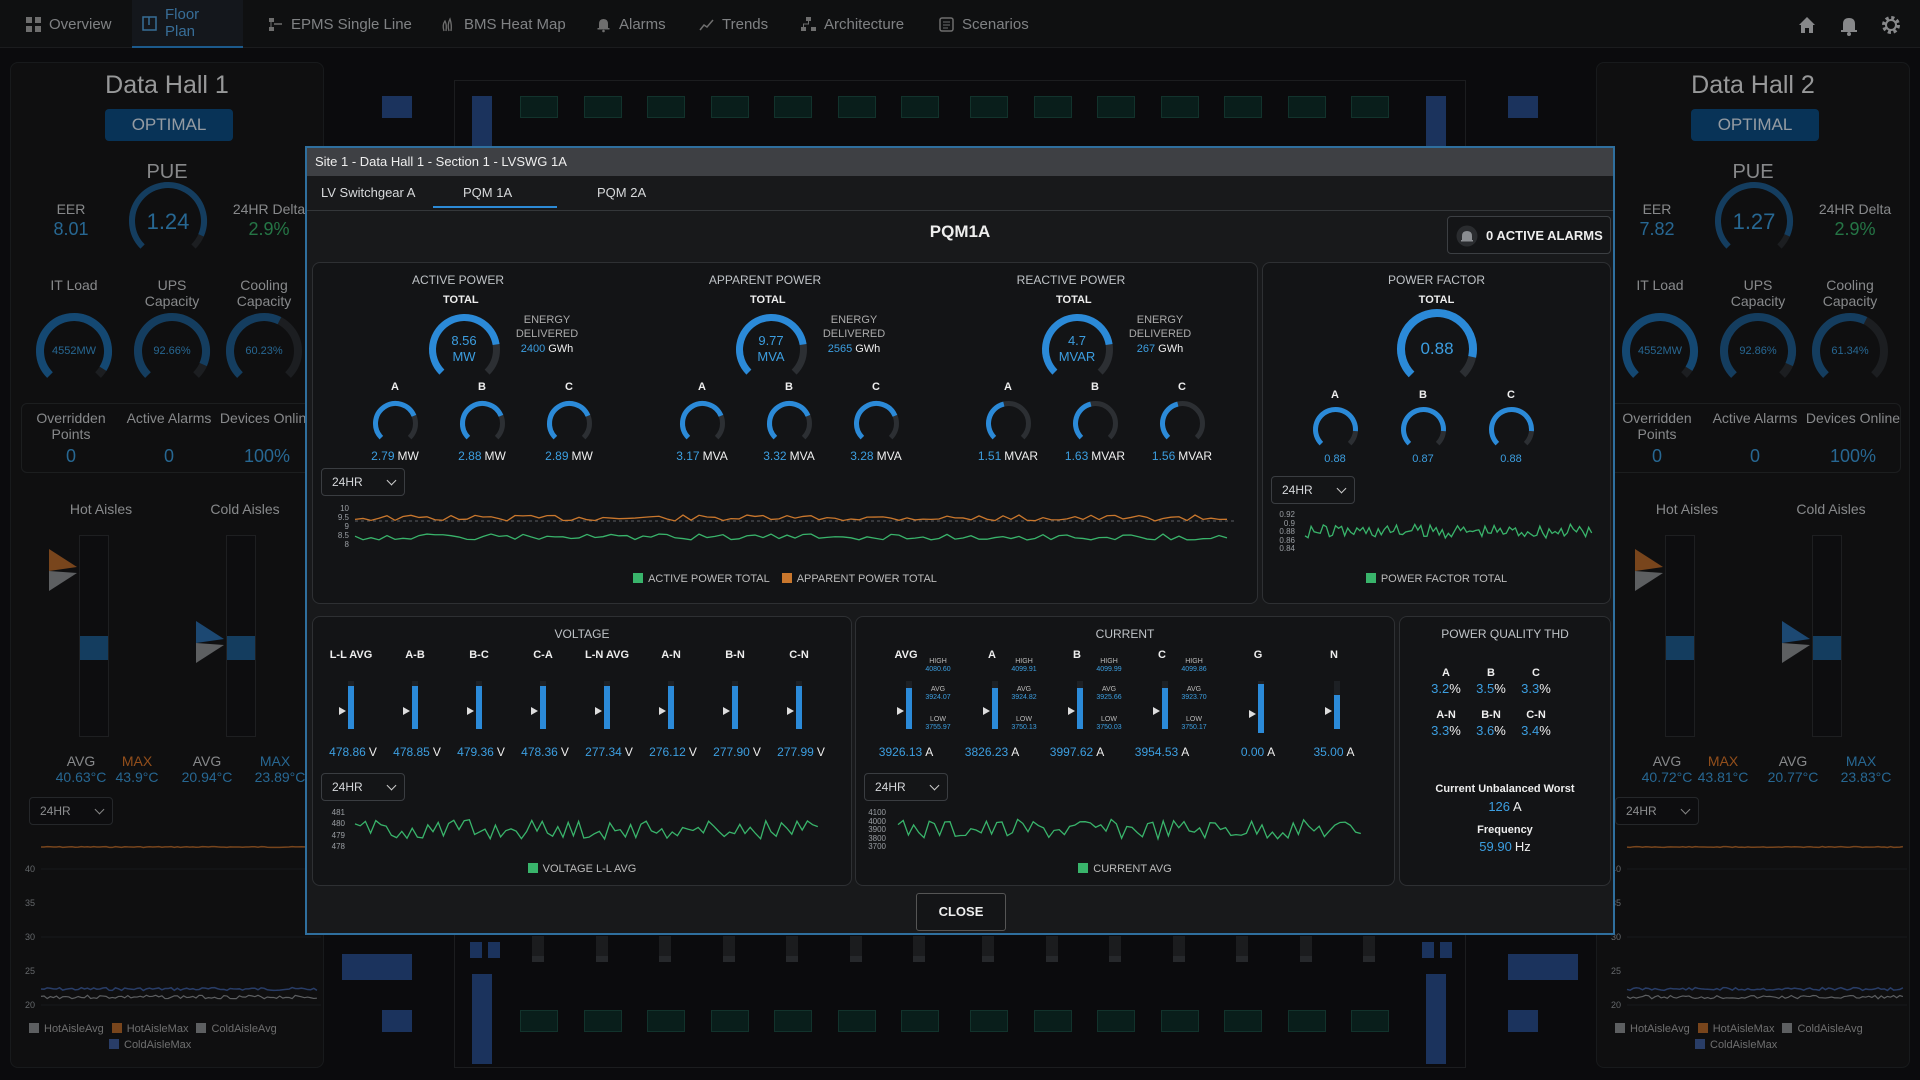 Image resolution: width=1920 pixels, height=1080 pixels. I want to click on power-range-select: 24HR, so click(363, 482).